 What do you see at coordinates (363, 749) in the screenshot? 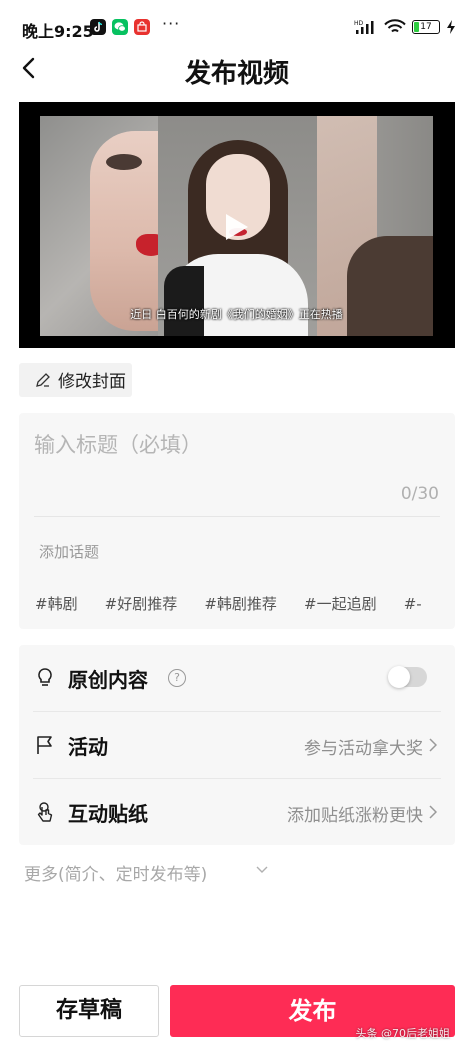
I see `activity-value: 参与活动拿大奖` at bounding box center [363, 749].